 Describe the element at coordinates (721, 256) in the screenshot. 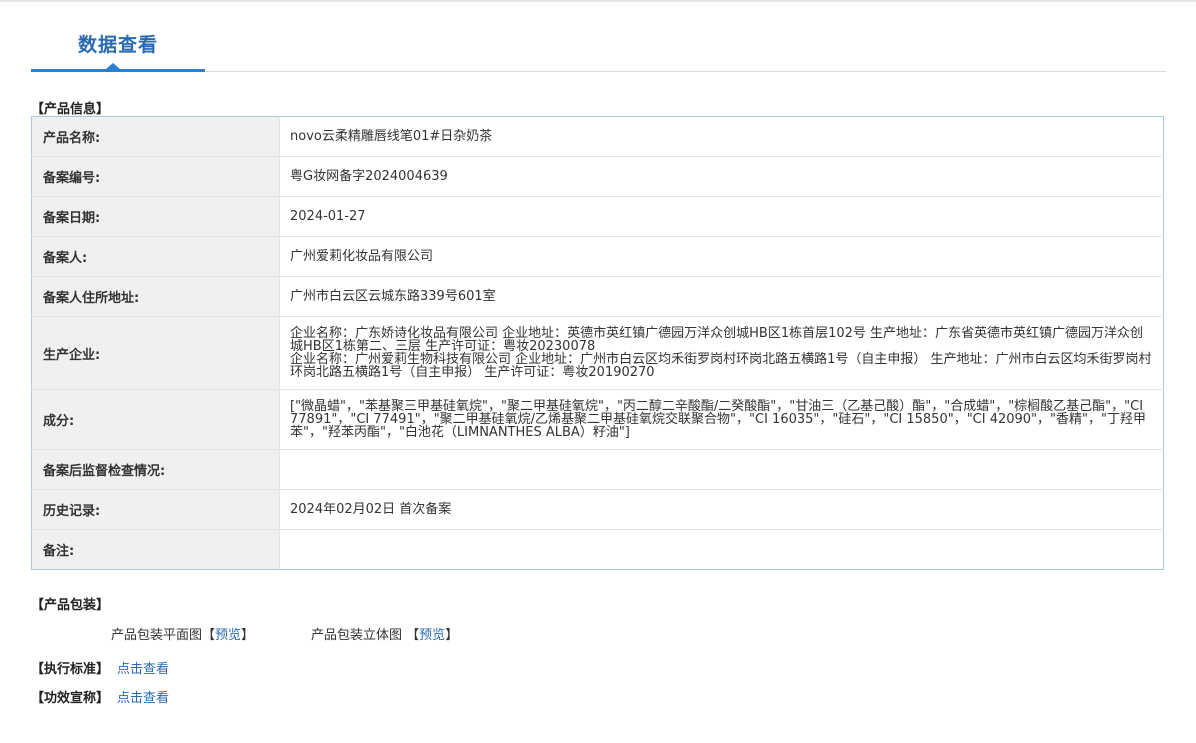

I see `row-value: 广州爱莉化妆品有限公司` at that location.